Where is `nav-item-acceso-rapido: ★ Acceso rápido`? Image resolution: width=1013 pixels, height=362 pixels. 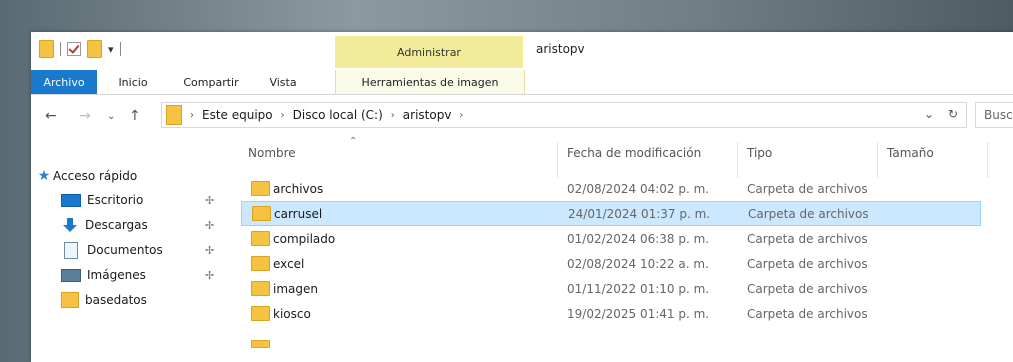
nav-item-acceso-rapido: ★ Acceso rápido is located at coordinates (86, 176).